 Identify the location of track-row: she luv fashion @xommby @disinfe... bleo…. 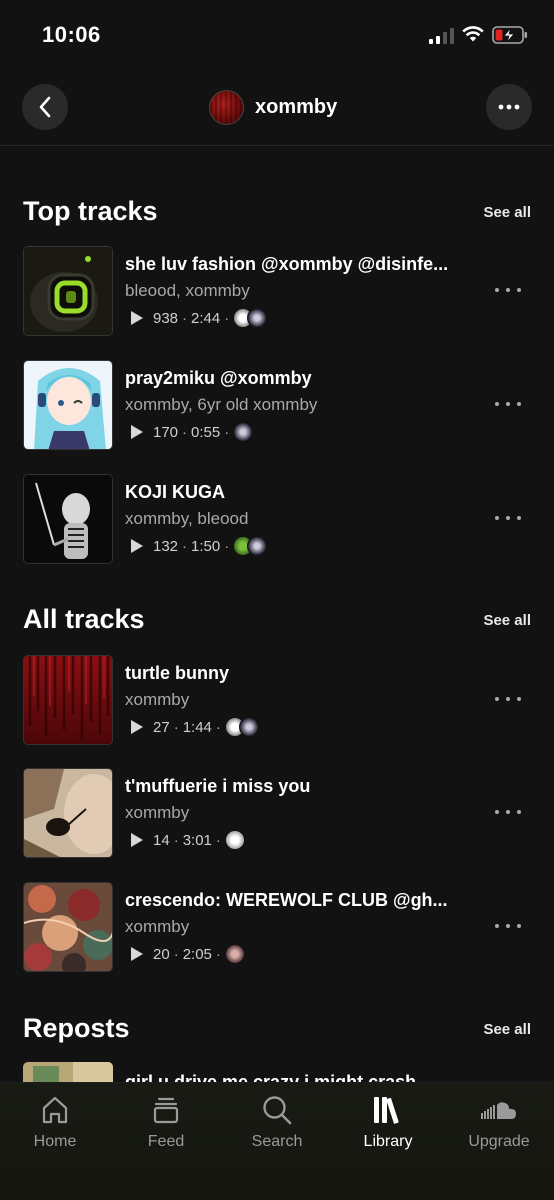
(278, 291).